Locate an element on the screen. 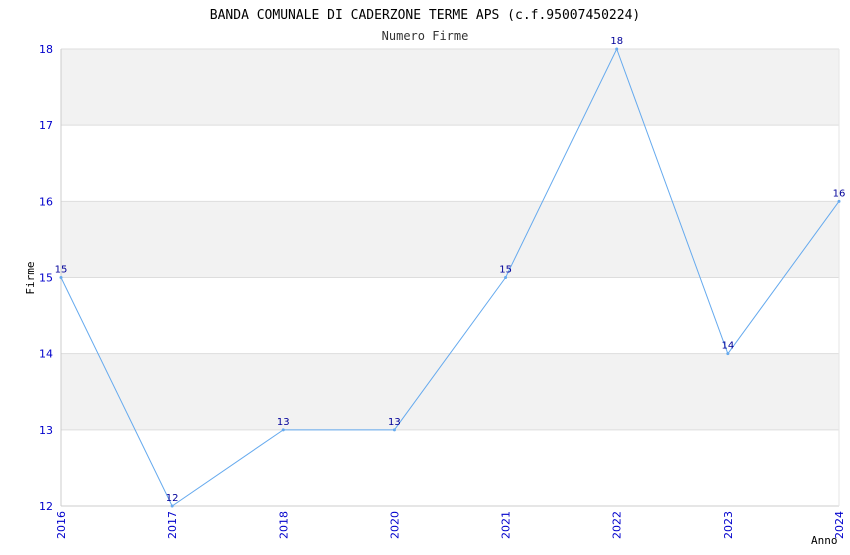  y-tick-label: 13 is located at coordinates (46, 430).